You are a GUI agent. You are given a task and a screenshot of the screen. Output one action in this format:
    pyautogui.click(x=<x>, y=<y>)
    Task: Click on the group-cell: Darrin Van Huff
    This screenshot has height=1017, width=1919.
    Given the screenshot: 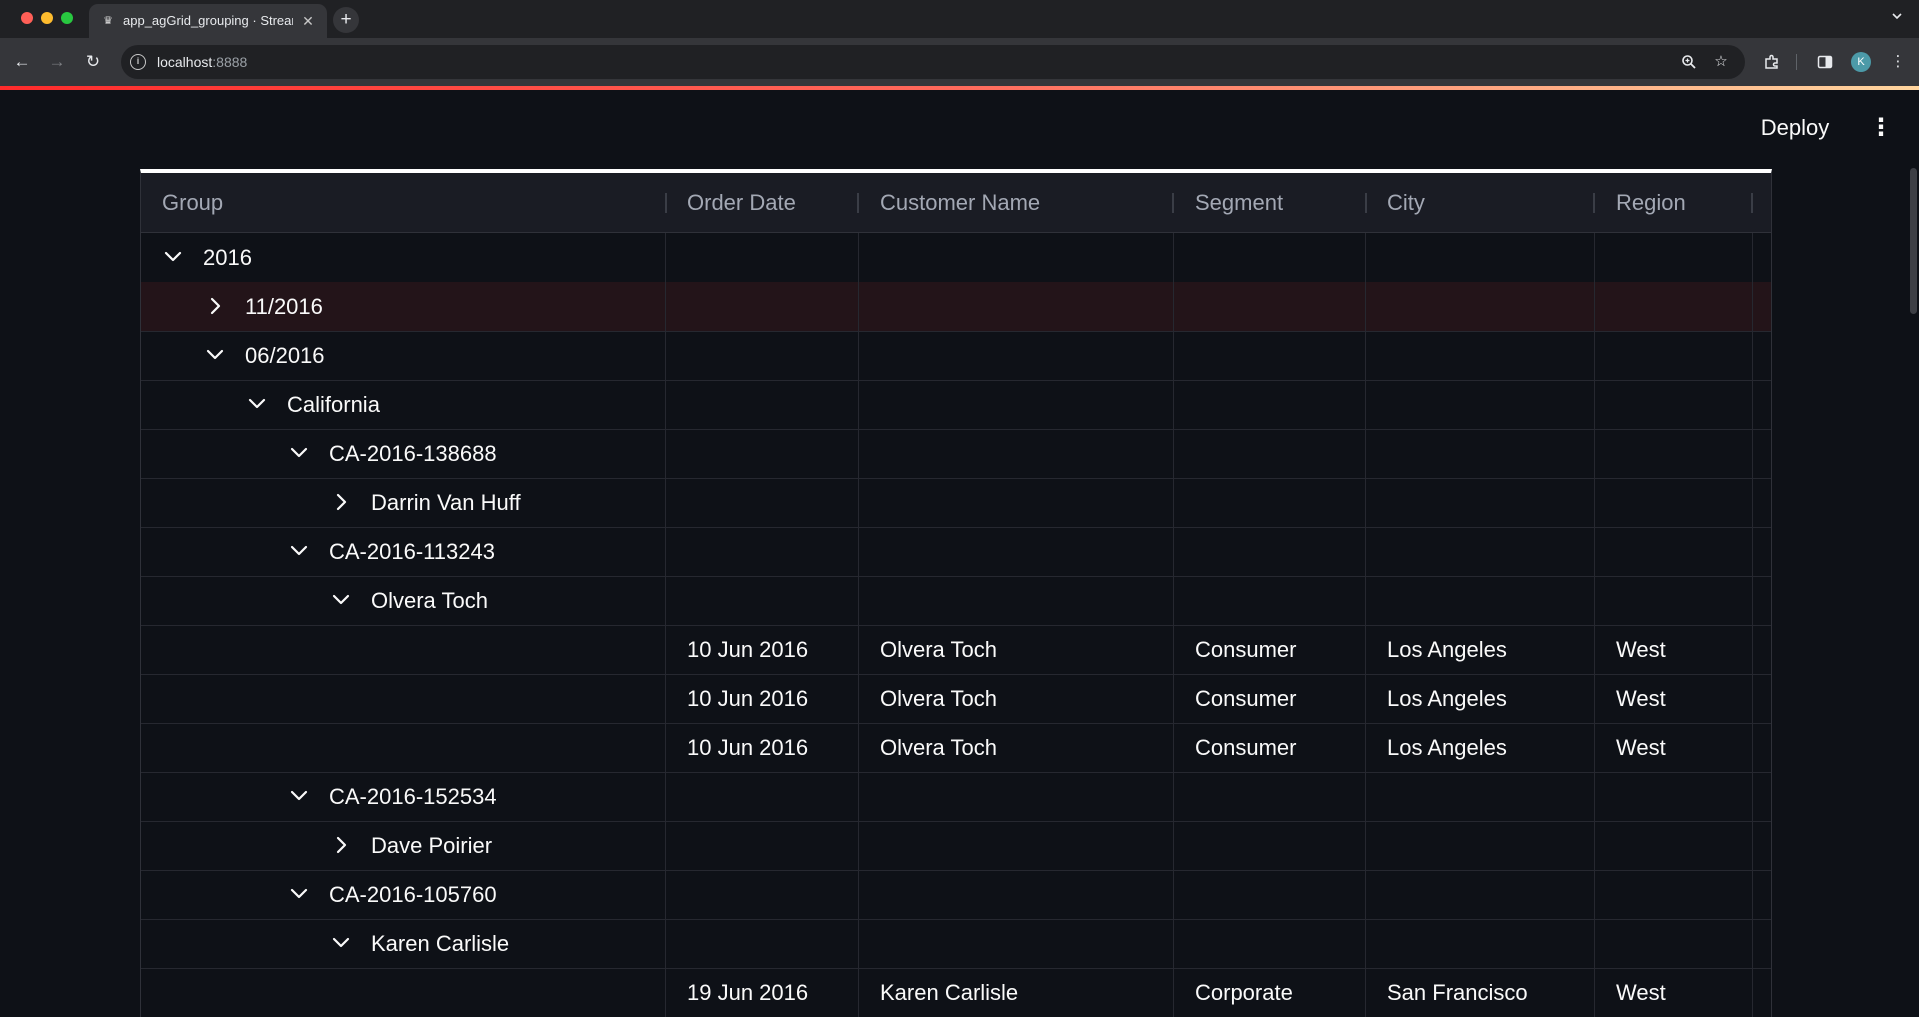 What is the action you would take?
    pyautogui.click(x=403, y=502)
    